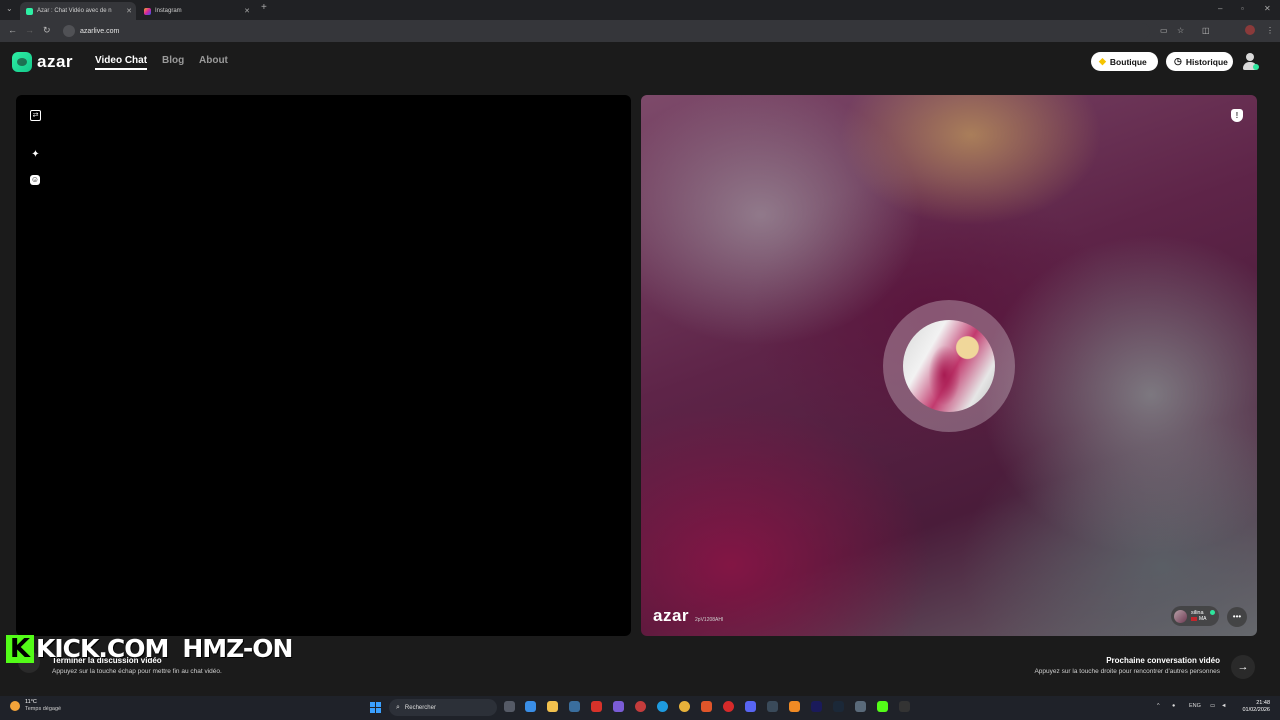 The width and height of the screenshot is (1280, 720). Describe the element at coordinates (1206, 61) in the screenshot. I see `historique-label: Historique` at that location.